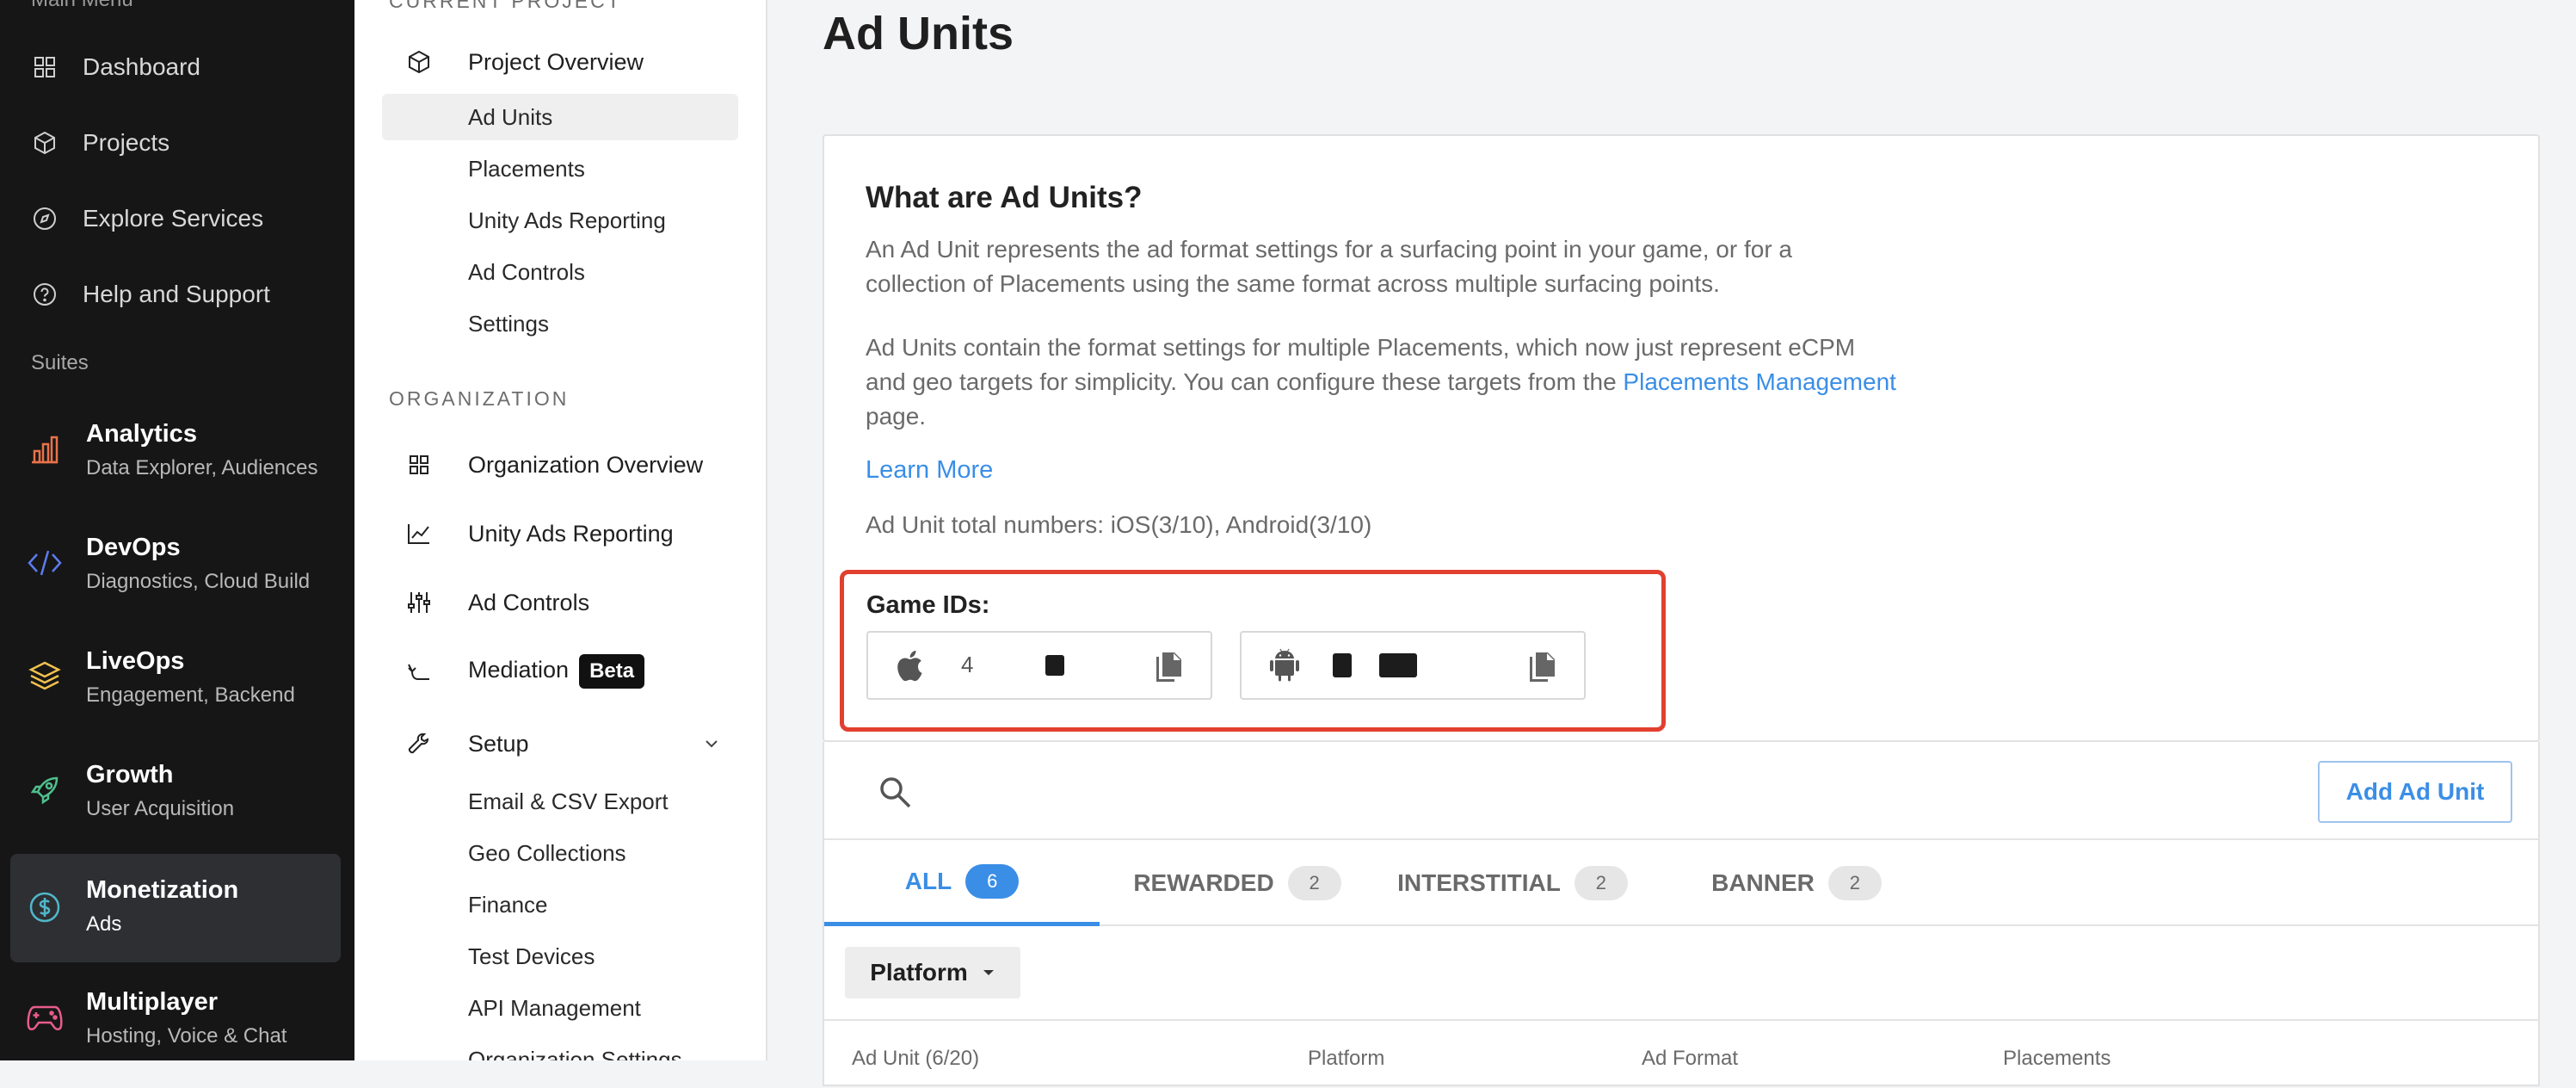 Image resolution: width=2576 pixels, height=1088 pixels. I want to click on column-header: Placements, so click(2057, 1059).